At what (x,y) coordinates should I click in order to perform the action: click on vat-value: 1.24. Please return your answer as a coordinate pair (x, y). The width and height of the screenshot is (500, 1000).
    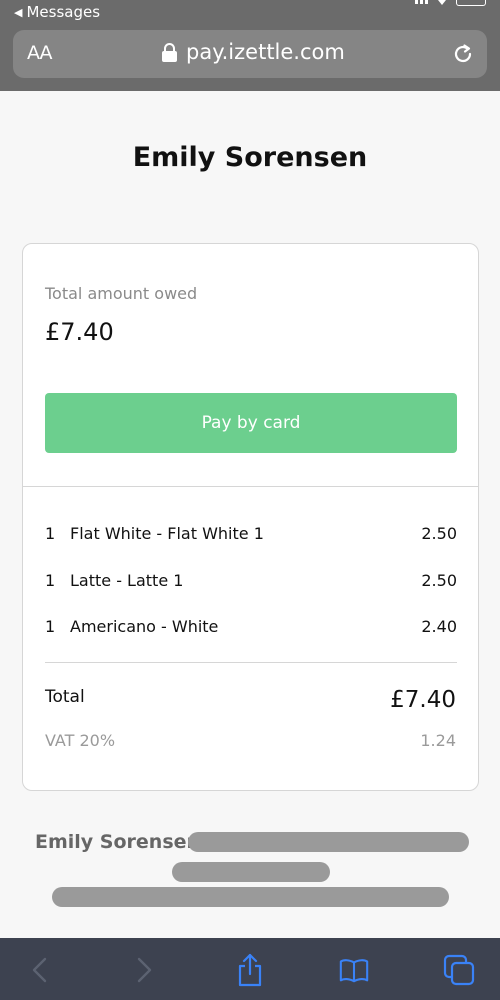
    Looking at the image, I should click on (438, 740).